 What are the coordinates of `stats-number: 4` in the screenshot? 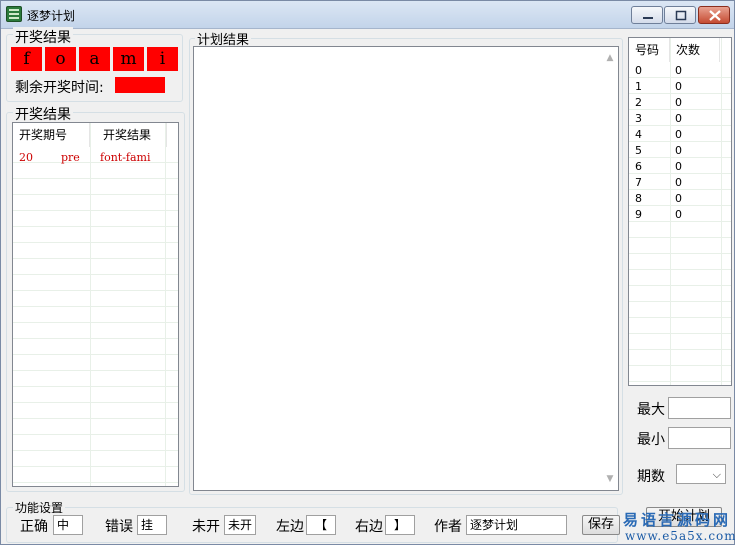 It's located at (638, 134).